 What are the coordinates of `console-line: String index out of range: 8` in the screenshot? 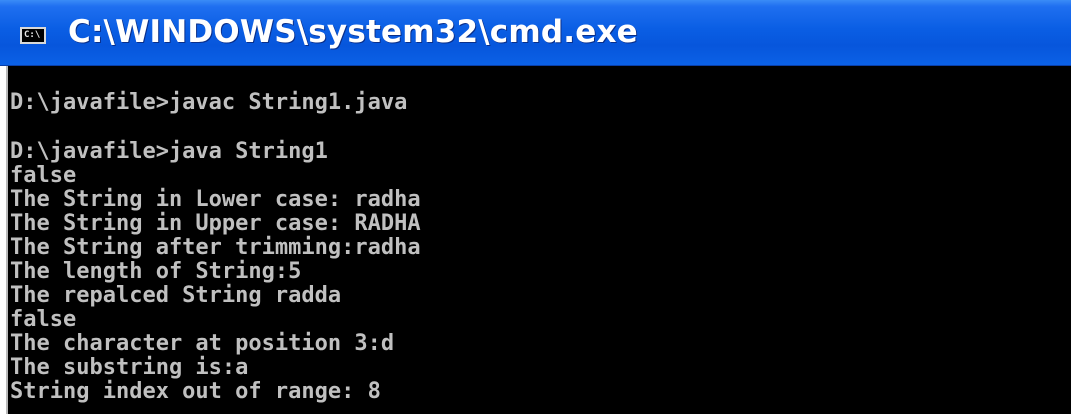 It's located at (195, 391).